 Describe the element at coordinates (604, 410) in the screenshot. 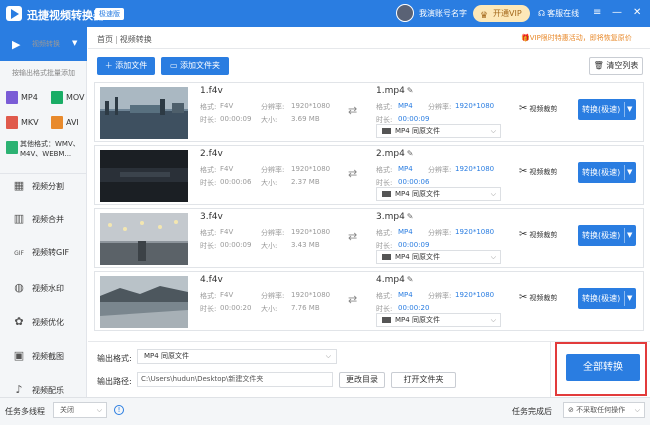

I see `after-complete-select: ⊘ 不采取任何操作 ⌵` at that location.